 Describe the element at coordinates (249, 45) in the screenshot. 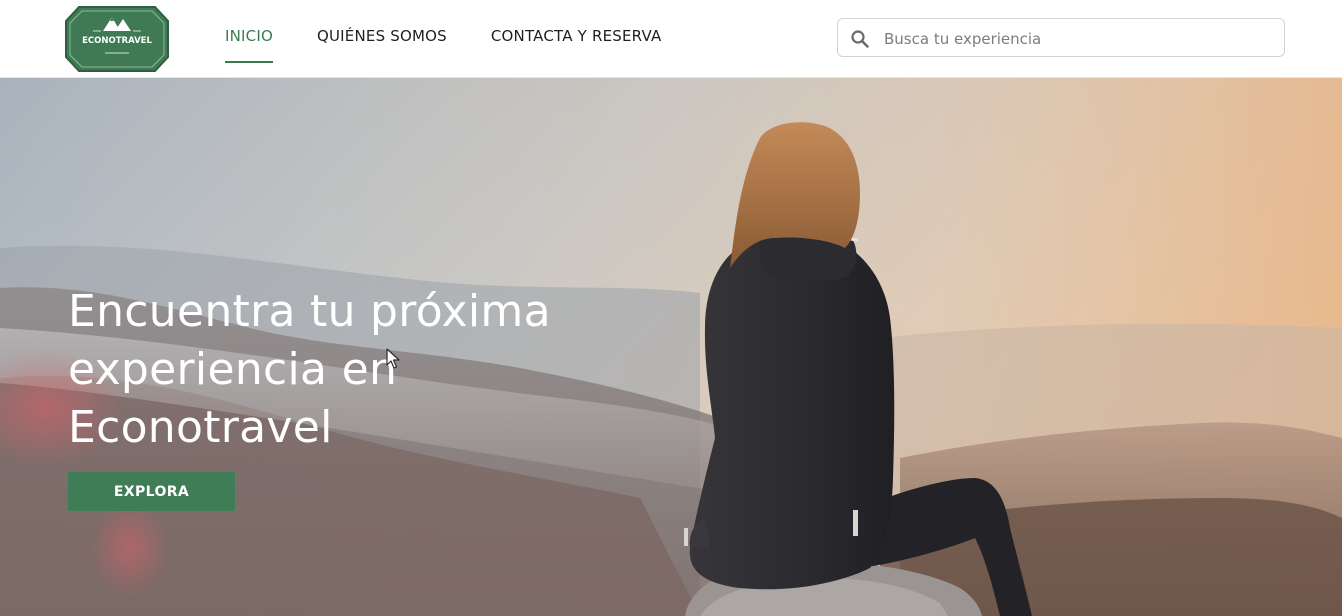

I see `nav-inicio: INICIO` at that location.